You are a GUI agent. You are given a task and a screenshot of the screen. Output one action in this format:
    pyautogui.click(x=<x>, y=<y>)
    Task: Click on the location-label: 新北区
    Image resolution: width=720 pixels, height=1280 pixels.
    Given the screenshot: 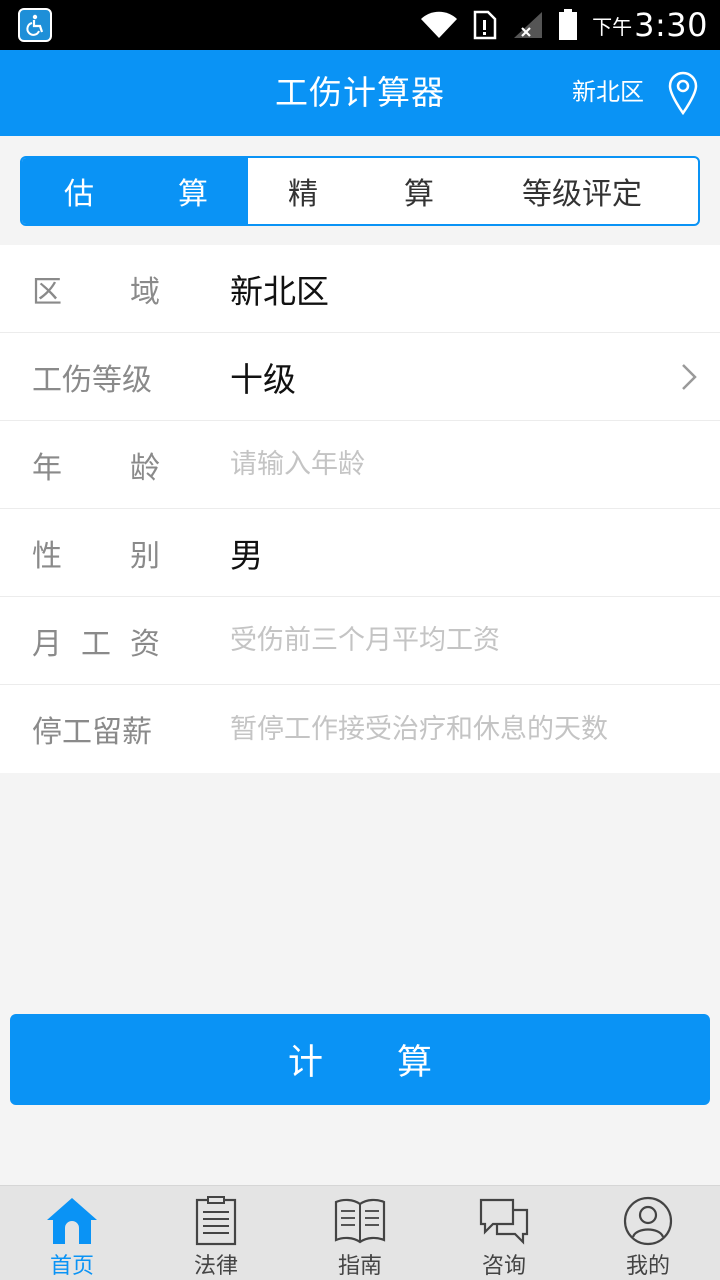 What is the action you would take?
    pyautogui.click(x=608, y=91)
    